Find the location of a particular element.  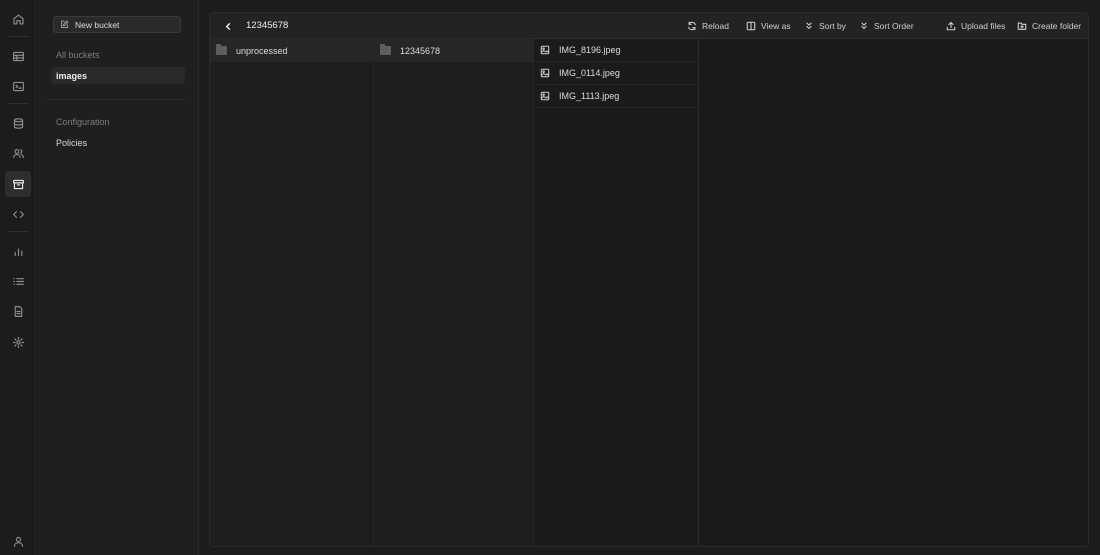

view-as-button: View as is located at coordinates (768, 26).